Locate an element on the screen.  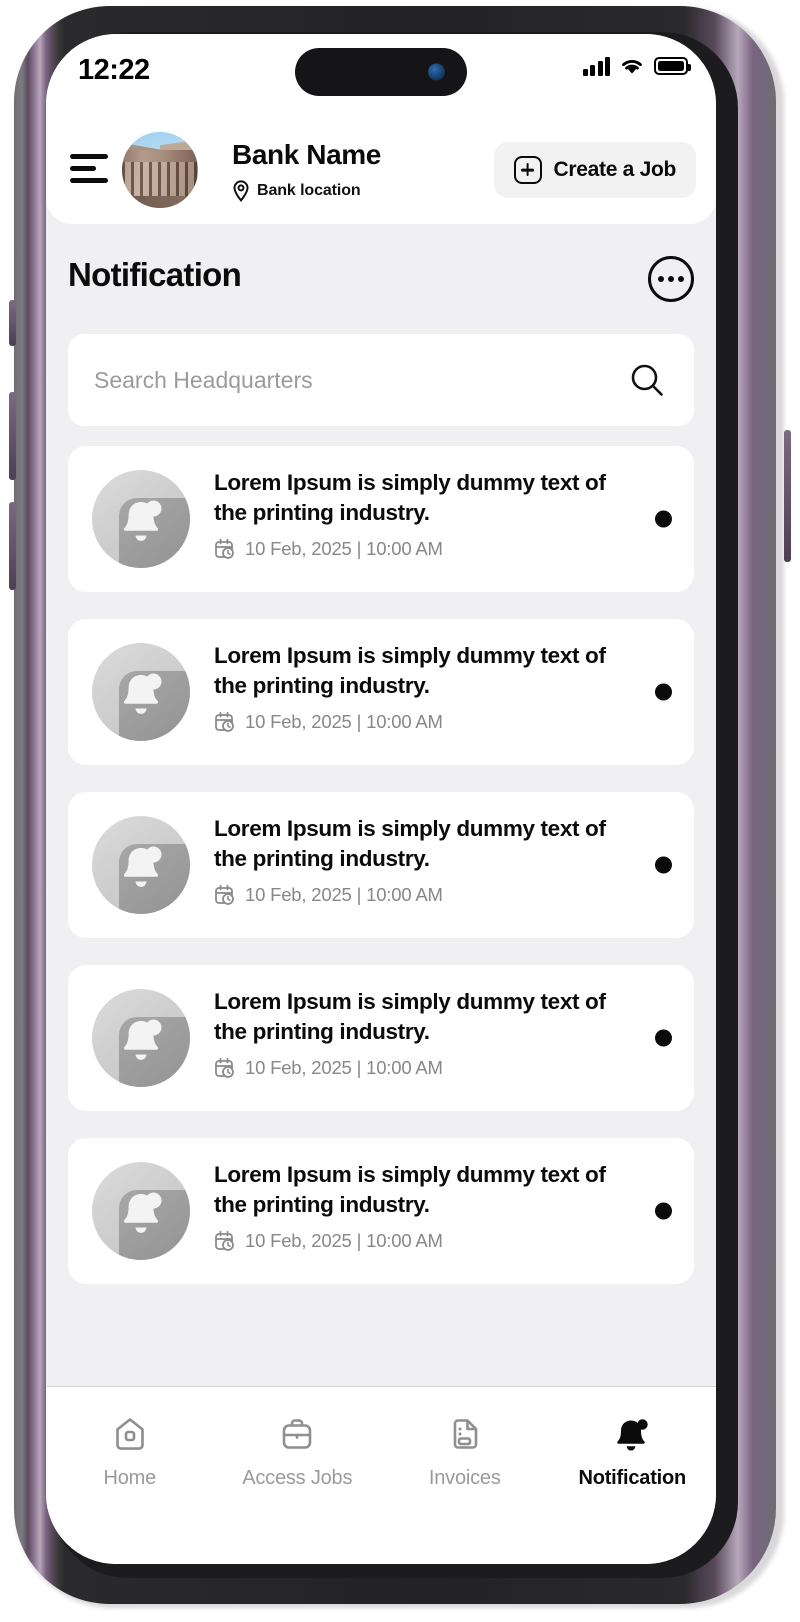
signal-bars-icon is located at coordinates (596, 66).